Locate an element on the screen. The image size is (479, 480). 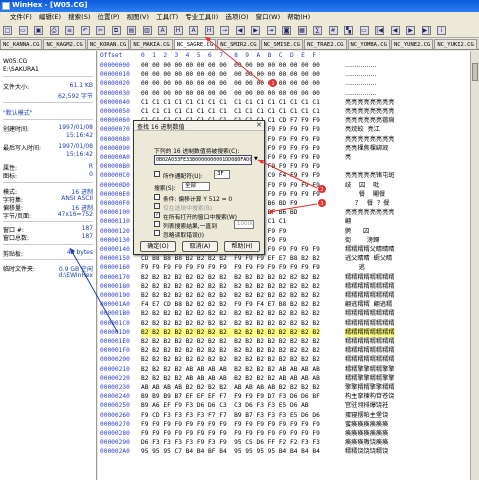
row-text: 糈糈饶饶饶糈饶 is located at coordinates (366, 451).